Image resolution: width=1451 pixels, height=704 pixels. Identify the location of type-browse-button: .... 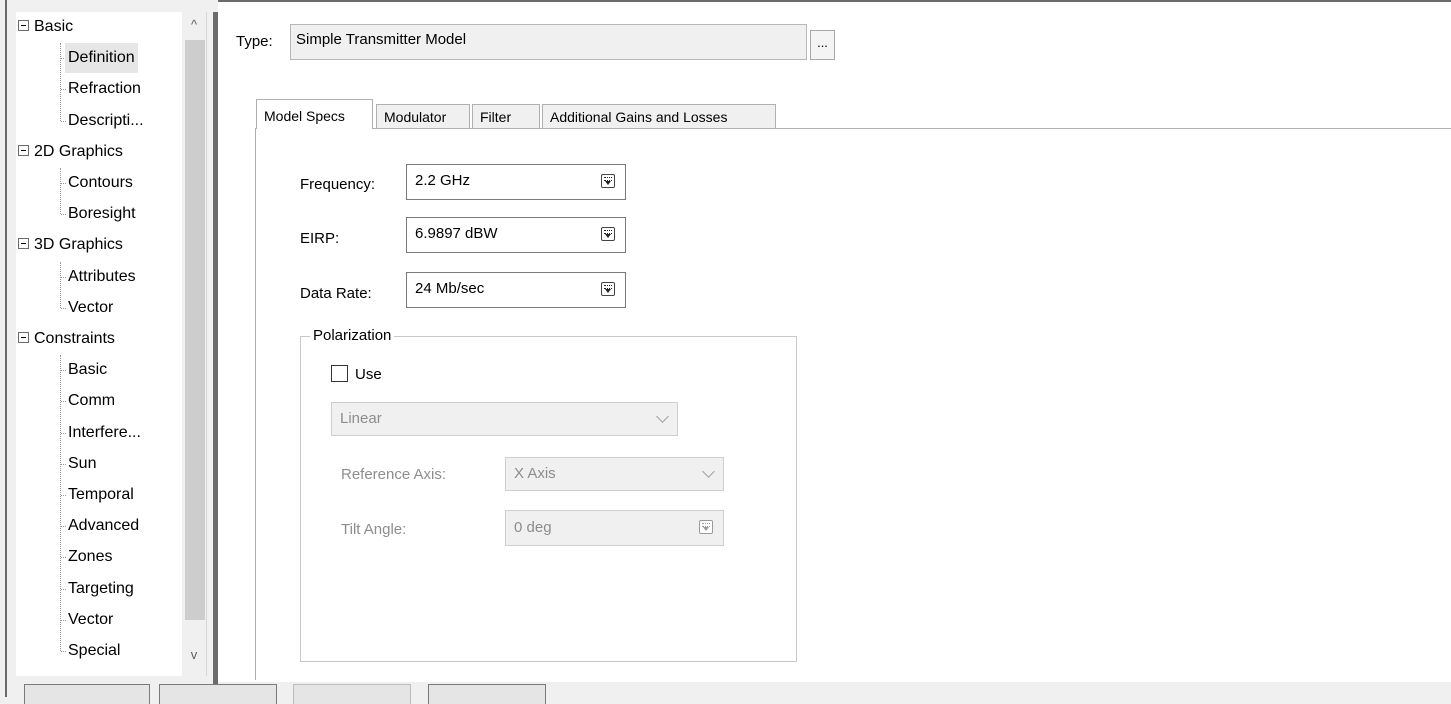
(822, 45).